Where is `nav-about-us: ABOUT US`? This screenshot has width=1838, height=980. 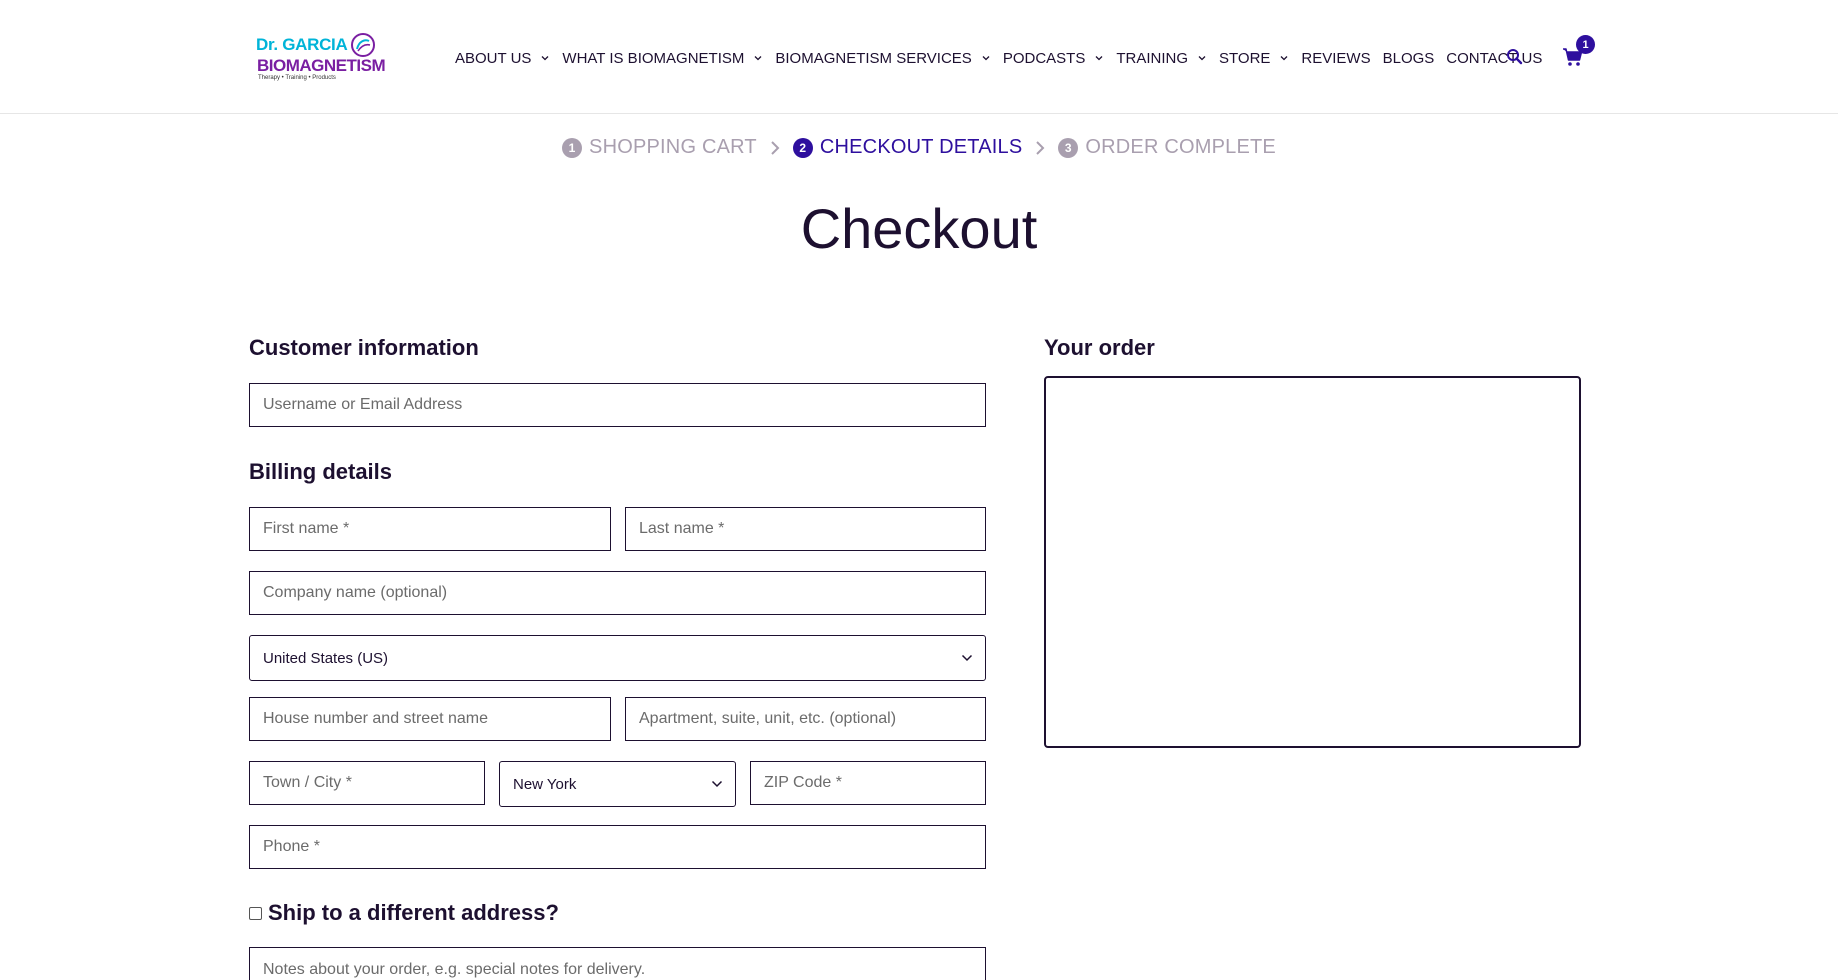 nav-about-us: ABOUT US is located at coordinates (502, 58).